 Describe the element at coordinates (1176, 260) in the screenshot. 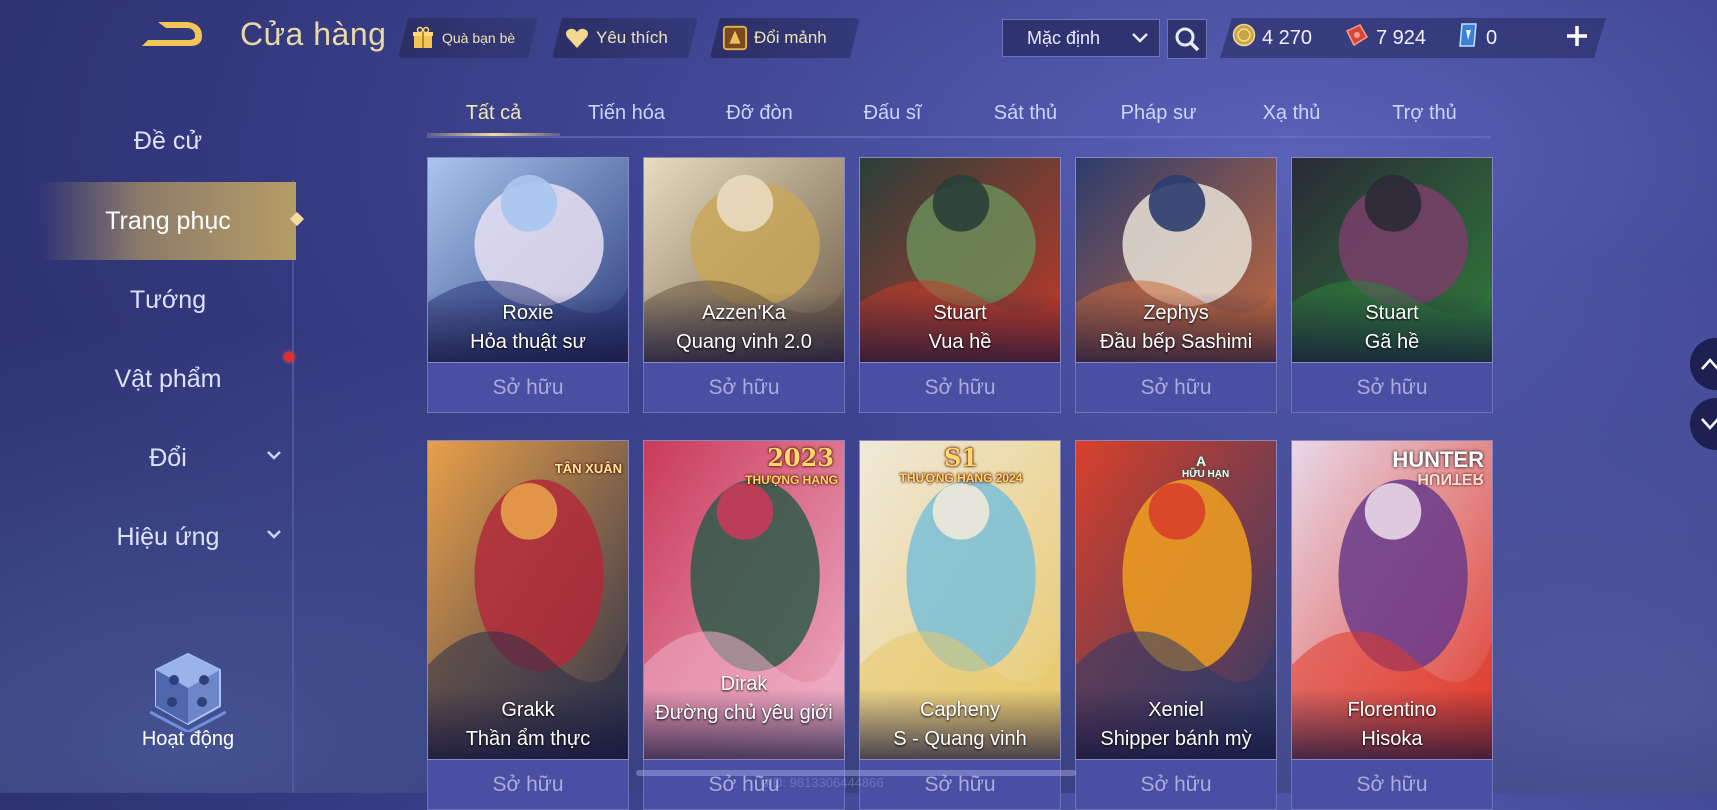

I see `skin-card-art: Zephys Đầu bếp Sashimi` at that location.